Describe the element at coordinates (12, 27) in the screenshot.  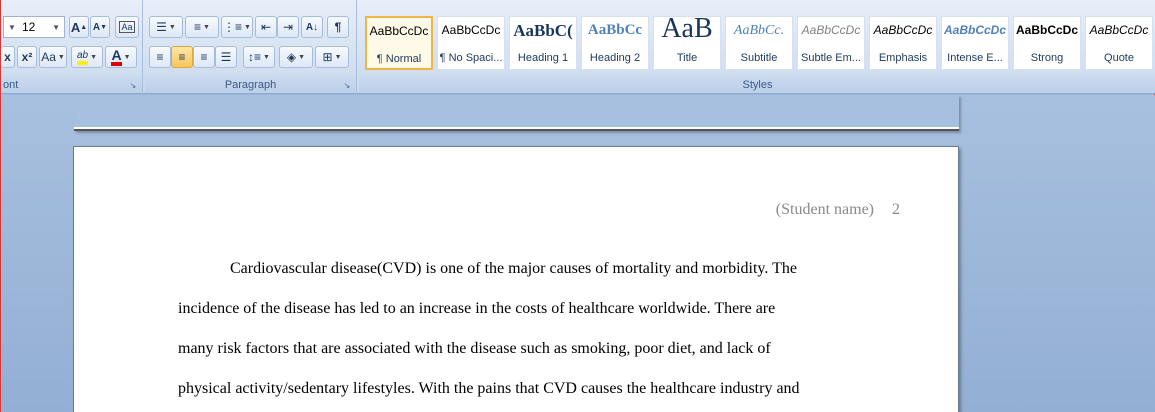
I see `font-name-dropdown-icon: ▼` at that location.